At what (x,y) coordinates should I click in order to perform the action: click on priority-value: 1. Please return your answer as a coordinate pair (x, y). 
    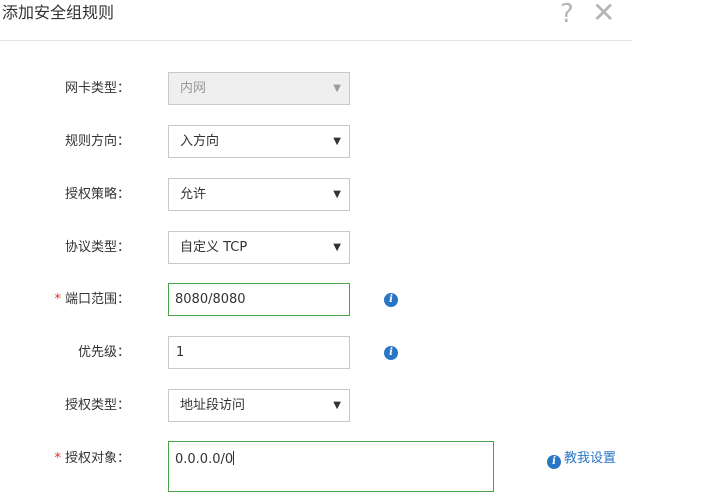
    Looking at the image, I should click on (180, 352).